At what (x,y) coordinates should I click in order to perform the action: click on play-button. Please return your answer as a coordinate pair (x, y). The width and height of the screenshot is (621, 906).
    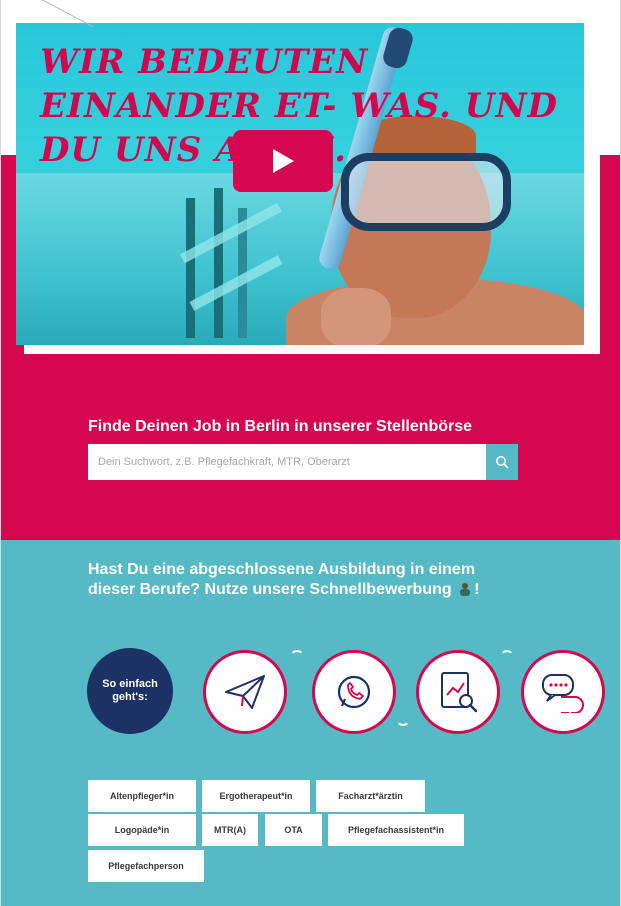
    Looking at the image, I should click on (283, 161).